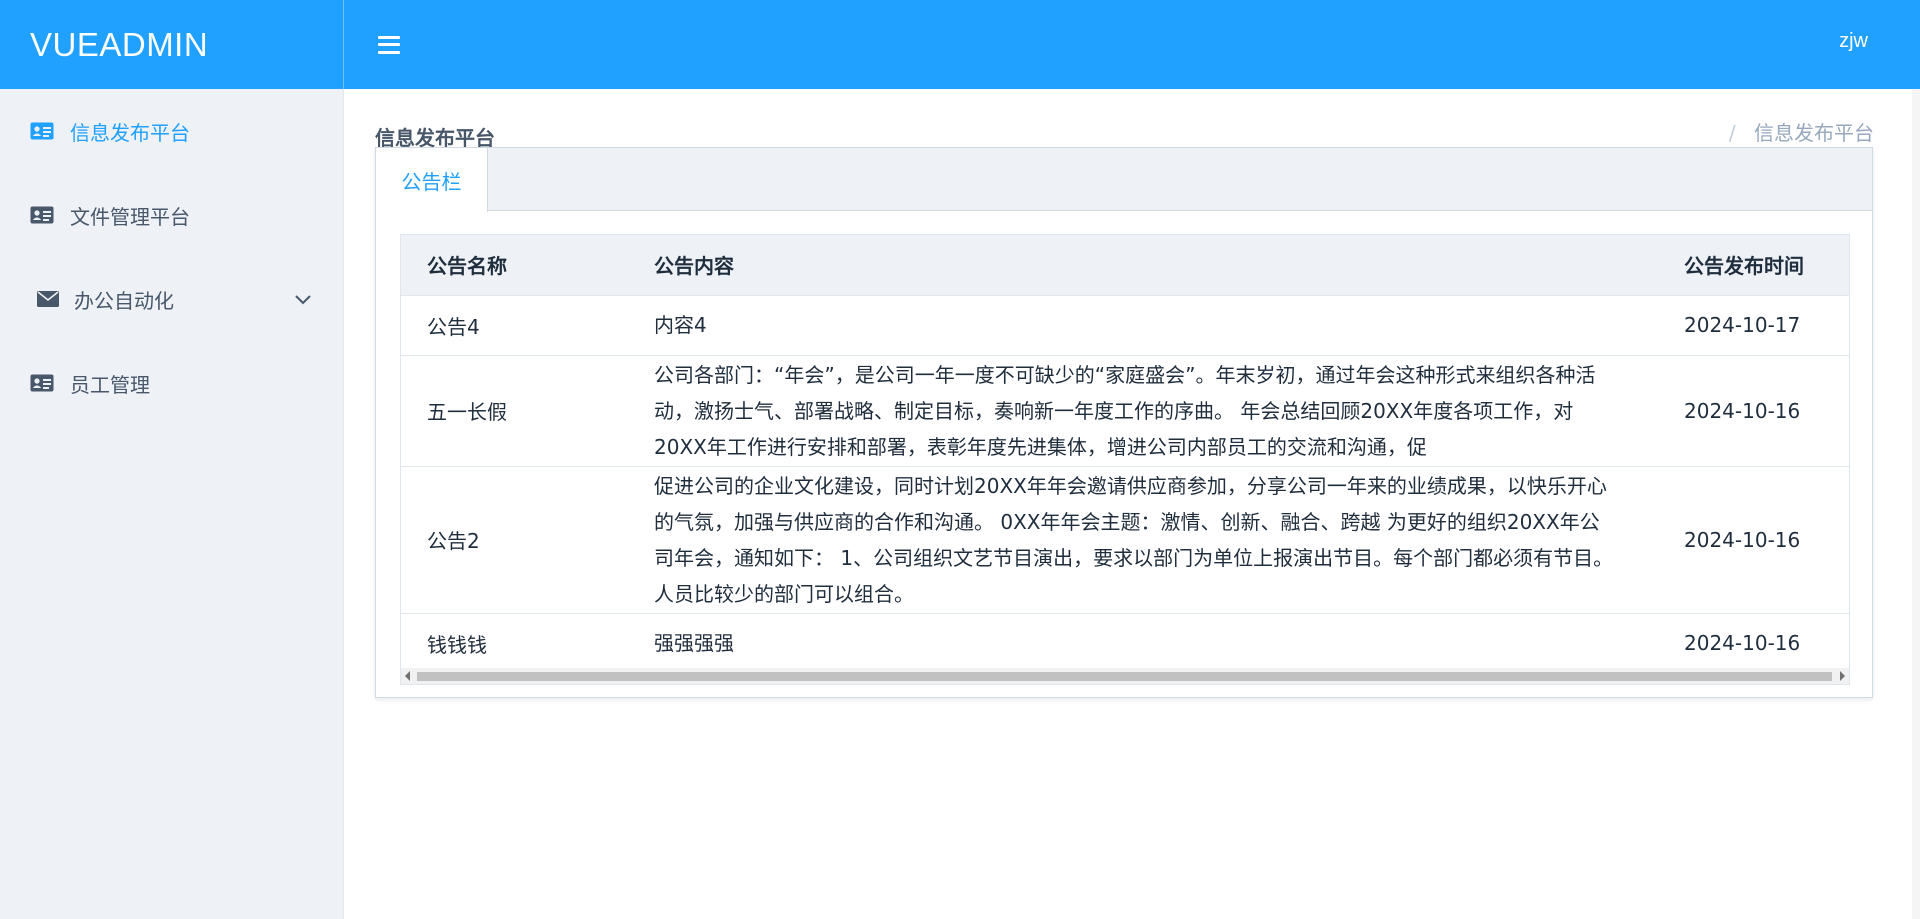  Describe the element at coordinates (514, 265) in the screenshot. I see `column-header-name: 公告名称` at that location.